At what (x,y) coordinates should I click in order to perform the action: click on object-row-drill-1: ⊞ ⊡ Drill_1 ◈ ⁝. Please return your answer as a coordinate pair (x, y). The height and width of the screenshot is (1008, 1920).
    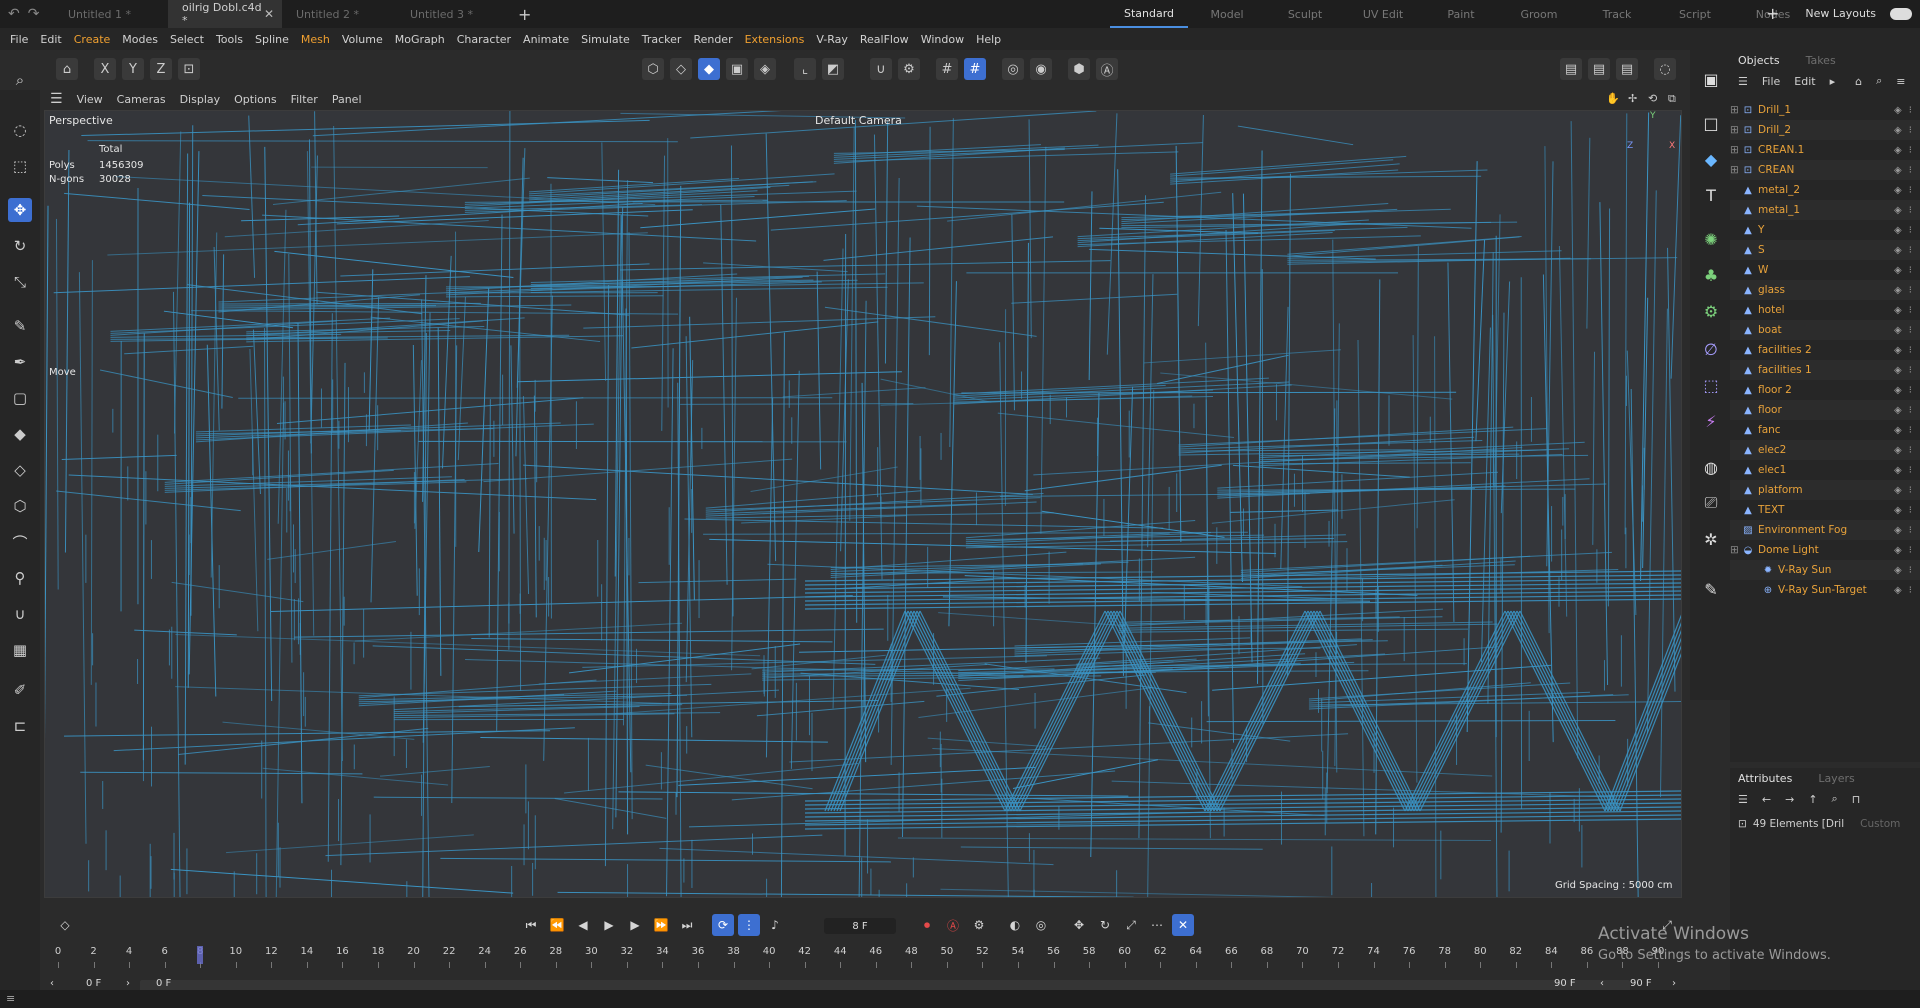
    Looking at the image, I should click on (1825, 110).